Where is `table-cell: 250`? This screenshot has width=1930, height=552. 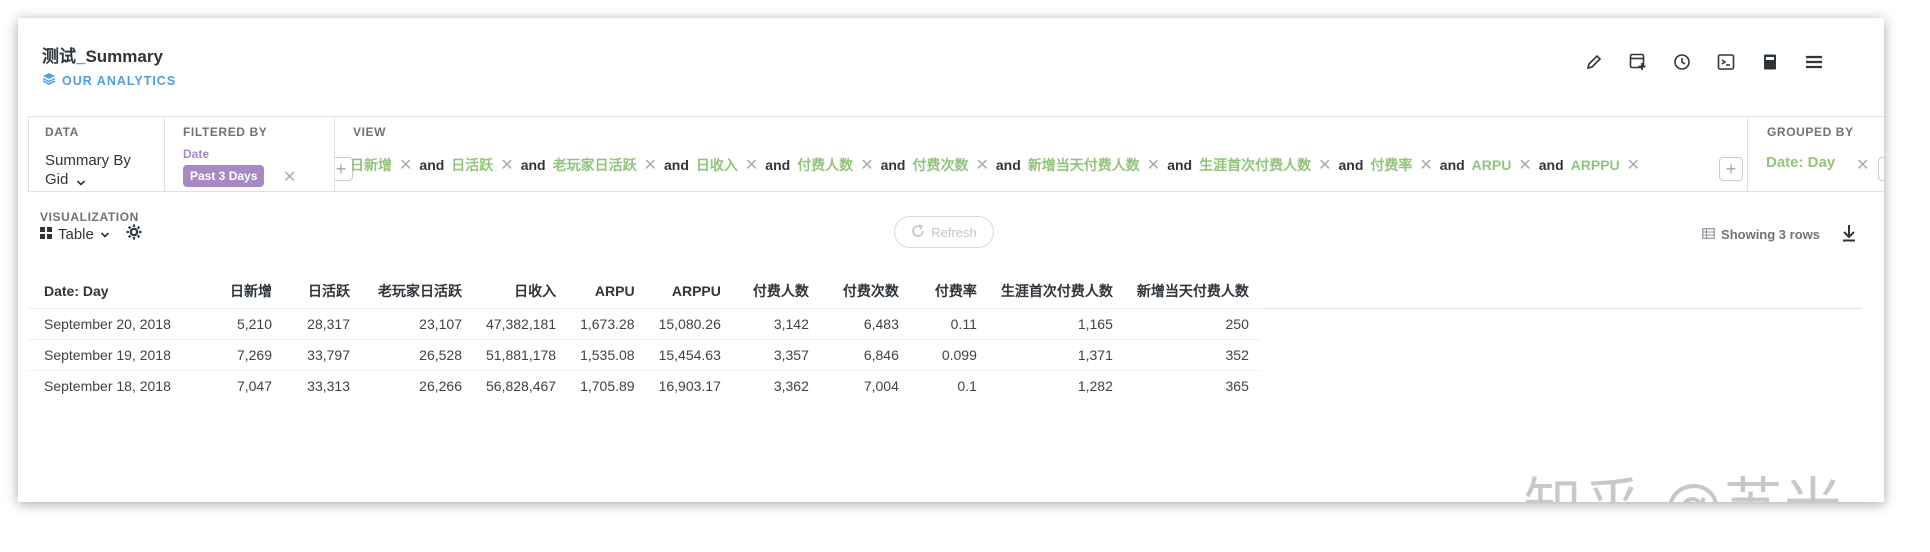 table-cell: 250 is located at coordinates (1192, 324).